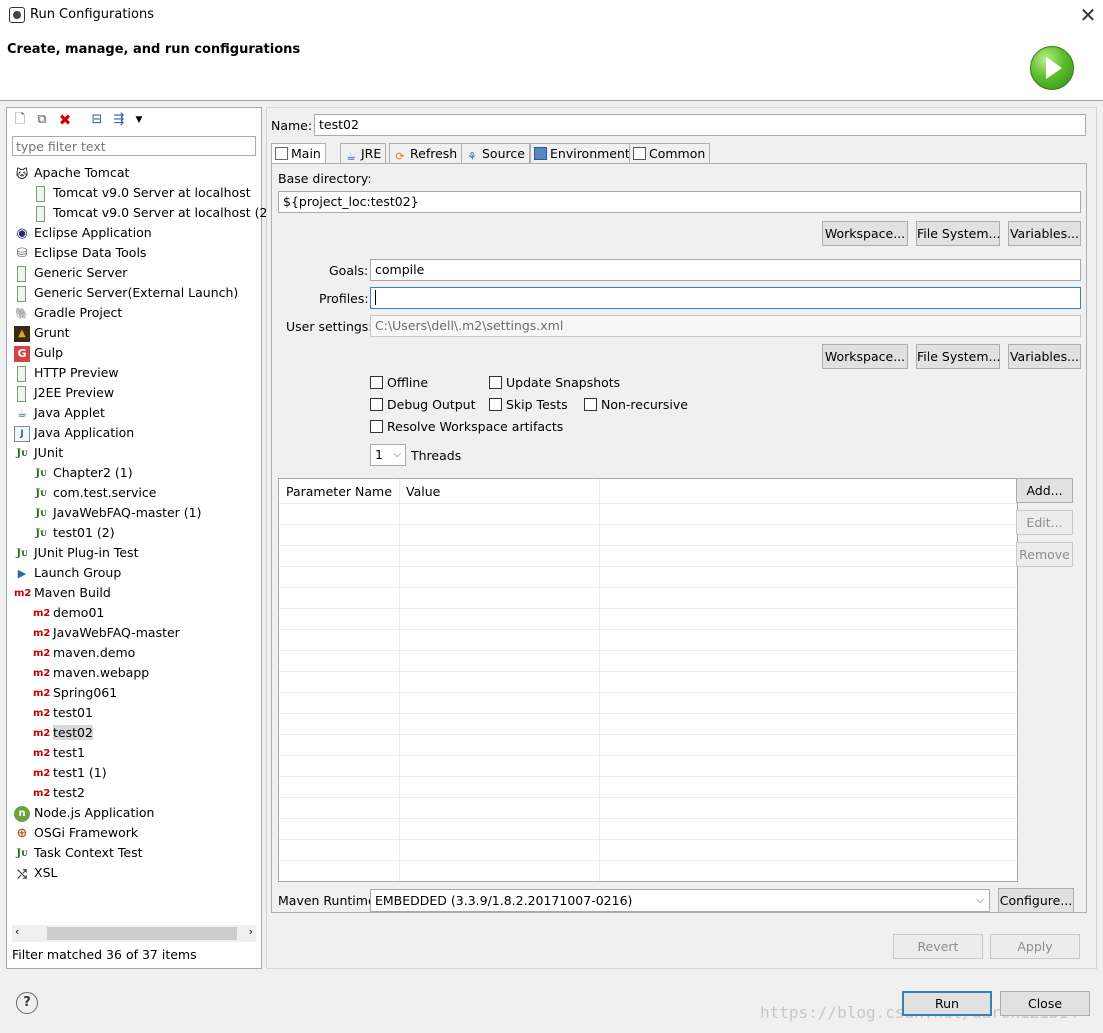 The width and height of the screenshot is (1103, 1033). I want to click on offline-checkbox: Offline, so click(399, 383).